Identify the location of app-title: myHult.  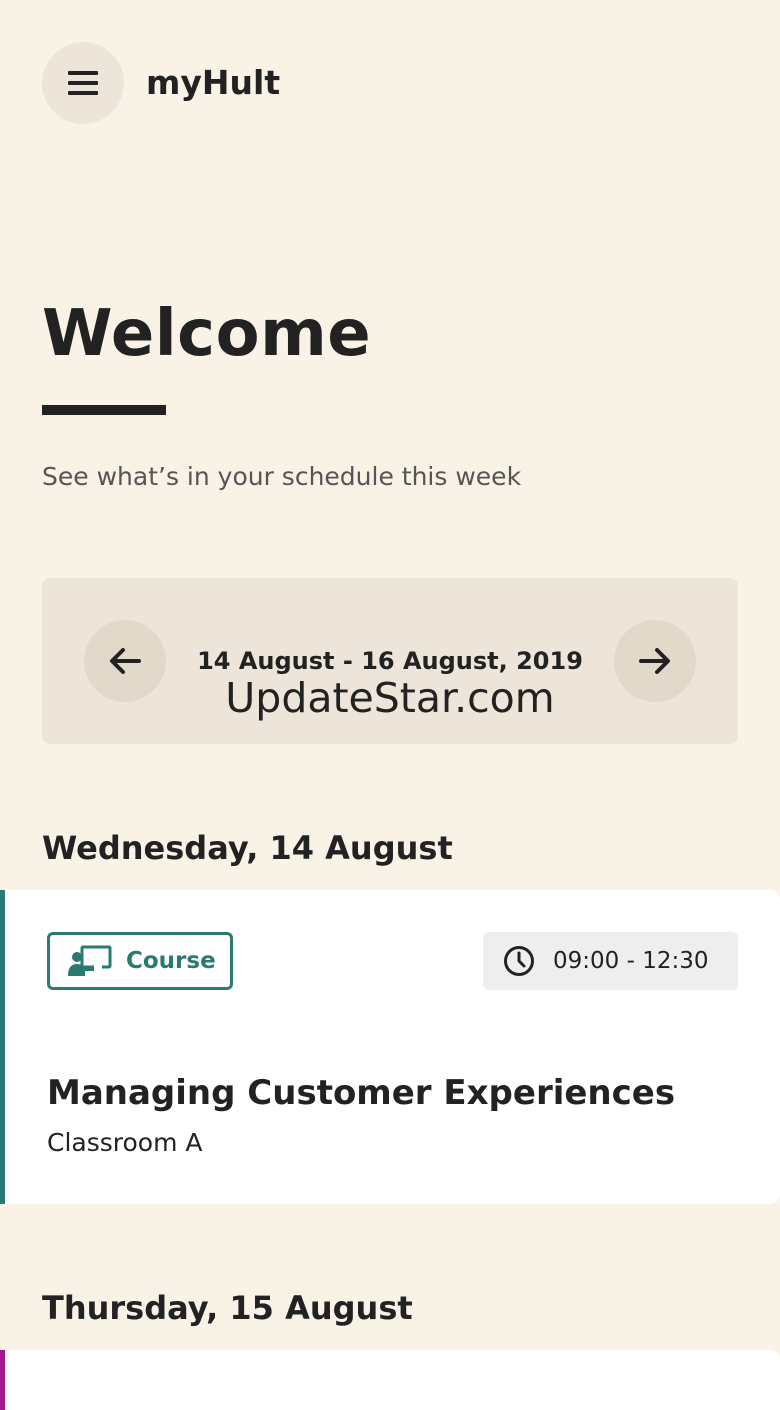
(213, 82).